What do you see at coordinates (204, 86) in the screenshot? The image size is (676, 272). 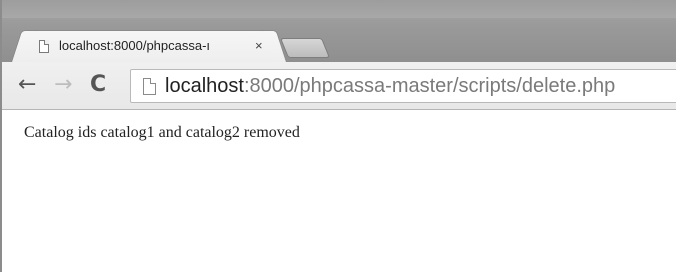 I see `url-host: localhost` at bounding box center [204, 86].